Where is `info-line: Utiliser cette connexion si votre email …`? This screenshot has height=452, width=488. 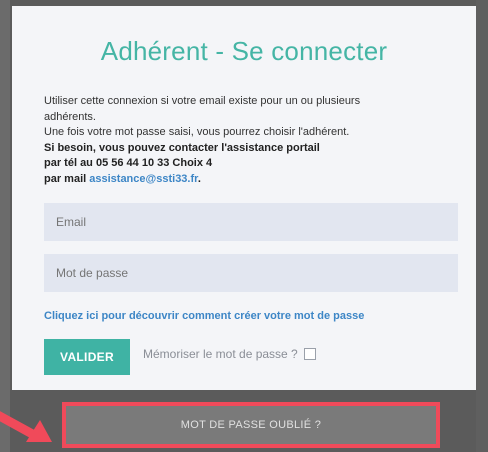 info-line: Utiliser cette connexion si votre email … is located at coordinates (202, 101).